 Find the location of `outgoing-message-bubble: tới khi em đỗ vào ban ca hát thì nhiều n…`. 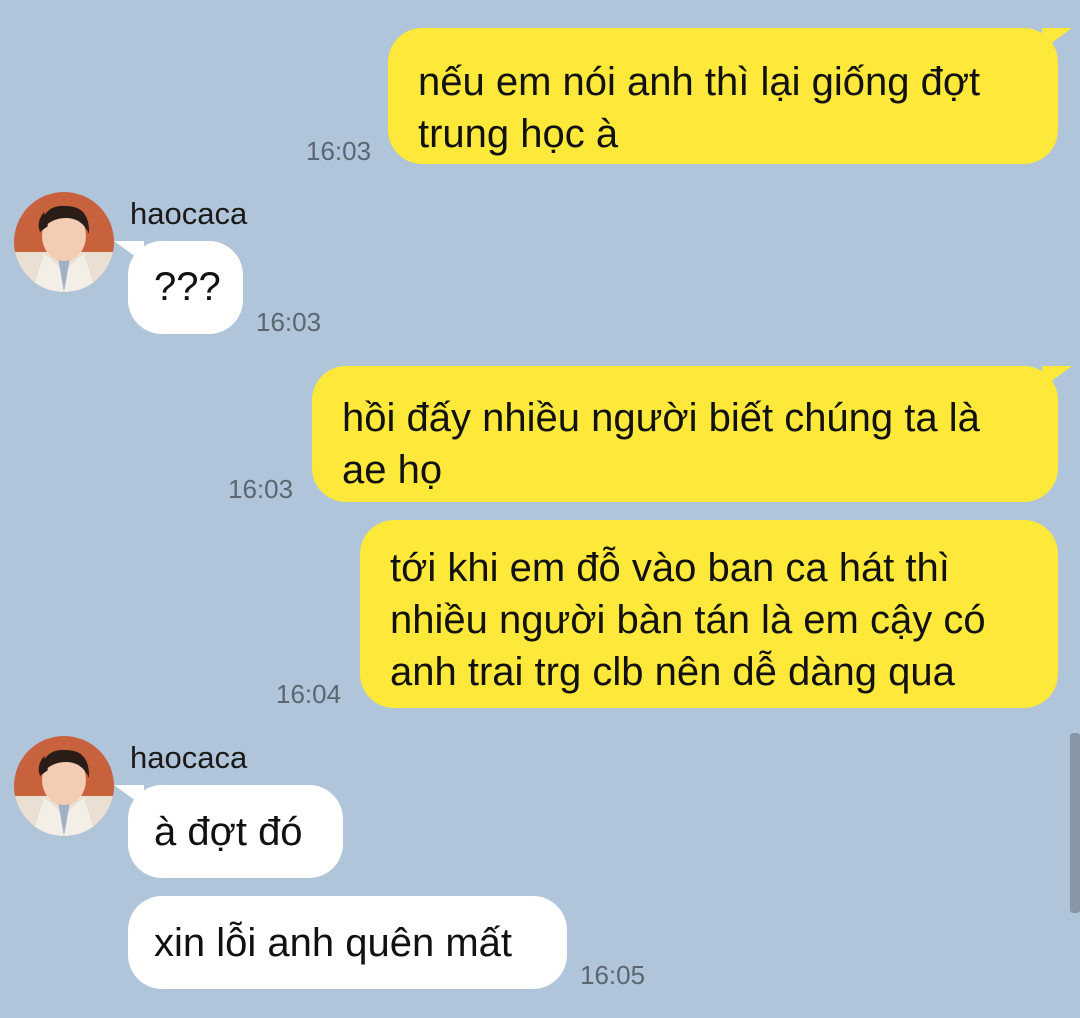

outgoing-message-bubble: tới khi em đỗ vào ban ca hát thì nhiều n… is located at coordinates (709, 614).